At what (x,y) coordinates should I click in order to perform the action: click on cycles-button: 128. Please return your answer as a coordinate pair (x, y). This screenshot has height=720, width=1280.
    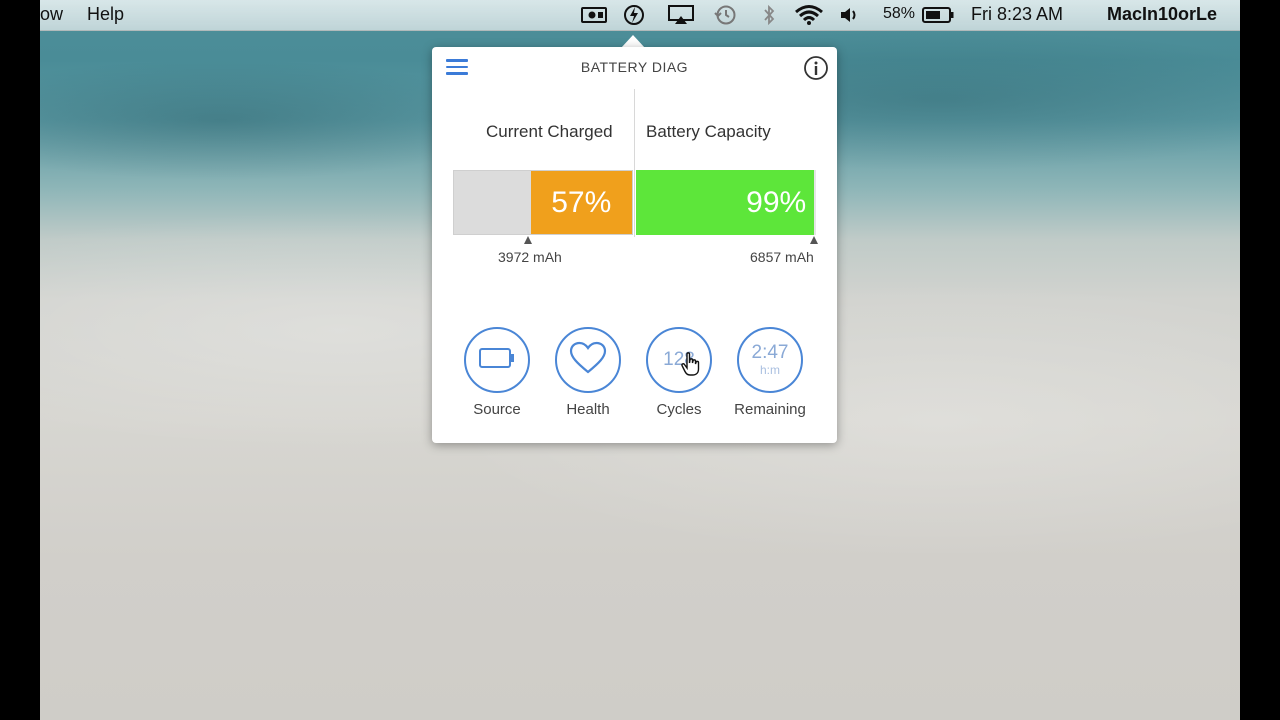
    Looking at the image, I should click on (679, 360).